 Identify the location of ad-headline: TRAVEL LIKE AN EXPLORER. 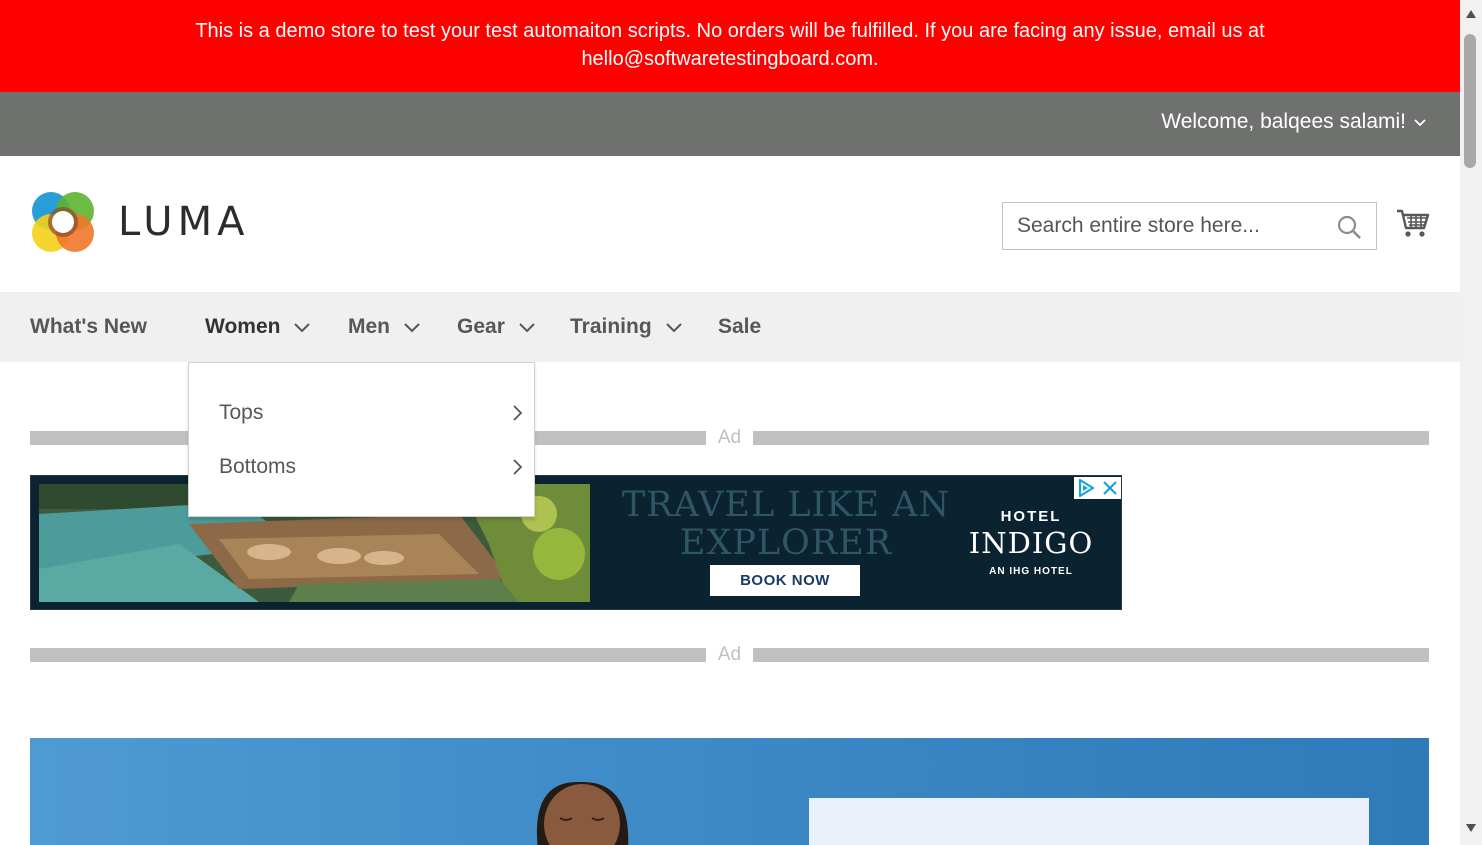
(786, 524).